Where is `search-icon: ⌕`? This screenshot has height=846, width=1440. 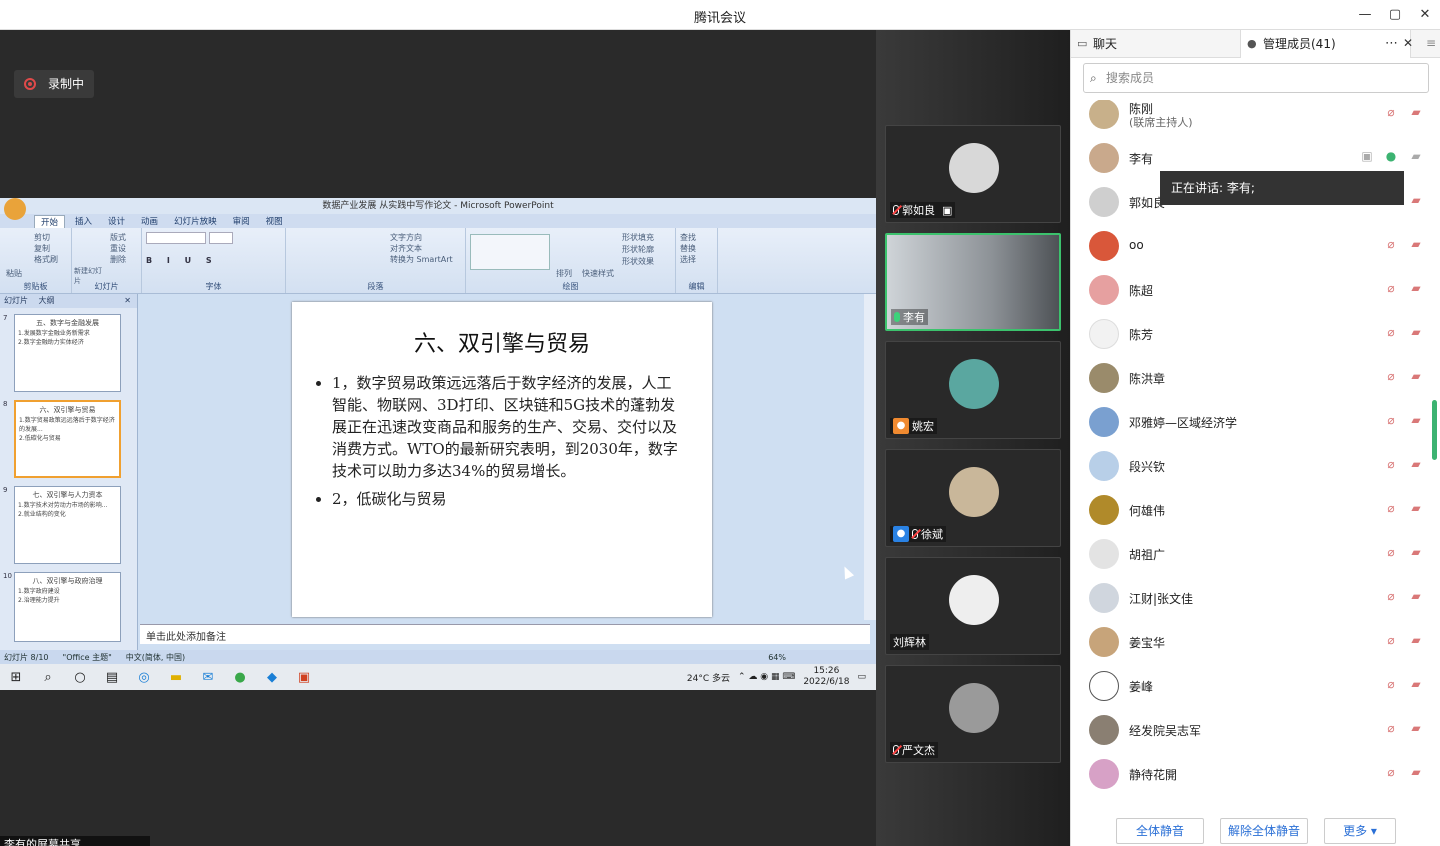
search-icon: ⌕ is located at coordinates (48, 677).